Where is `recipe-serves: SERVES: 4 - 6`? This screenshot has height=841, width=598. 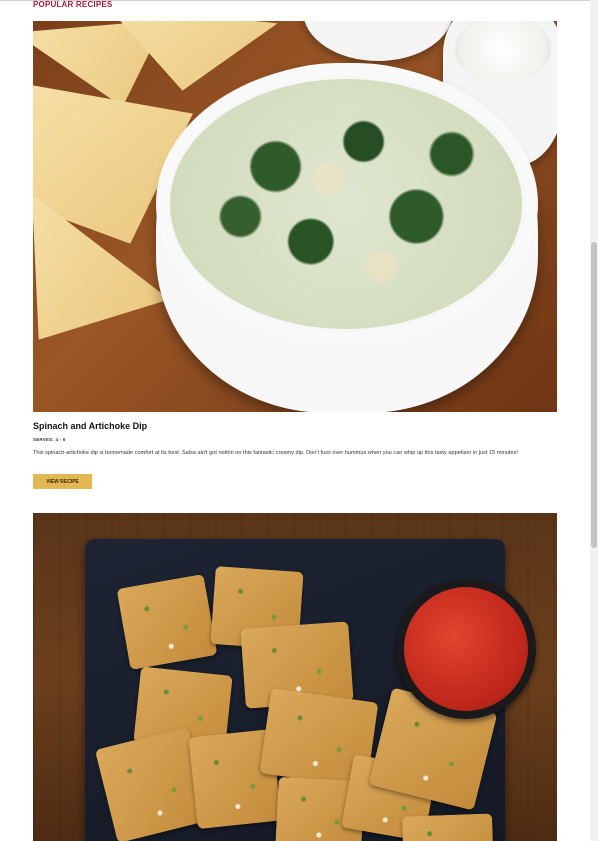
recipe-serves: SERVES: 4 - 6 is located at coordinates (49, 439).